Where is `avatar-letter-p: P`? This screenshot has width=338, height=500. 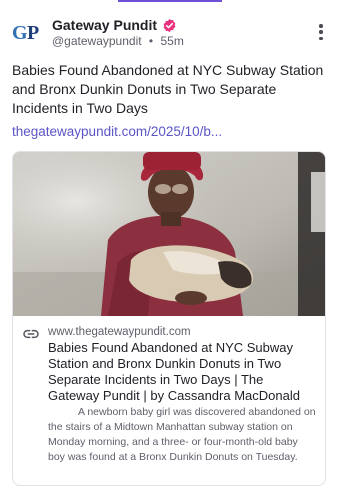
avatar-letter-p: P is located at coordinates (33, 33).